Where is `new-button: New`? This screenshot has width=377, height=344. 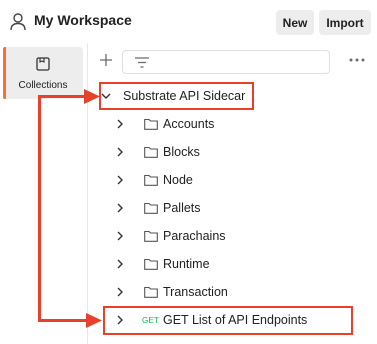
new-button: New is located at coordinates (295, 22).